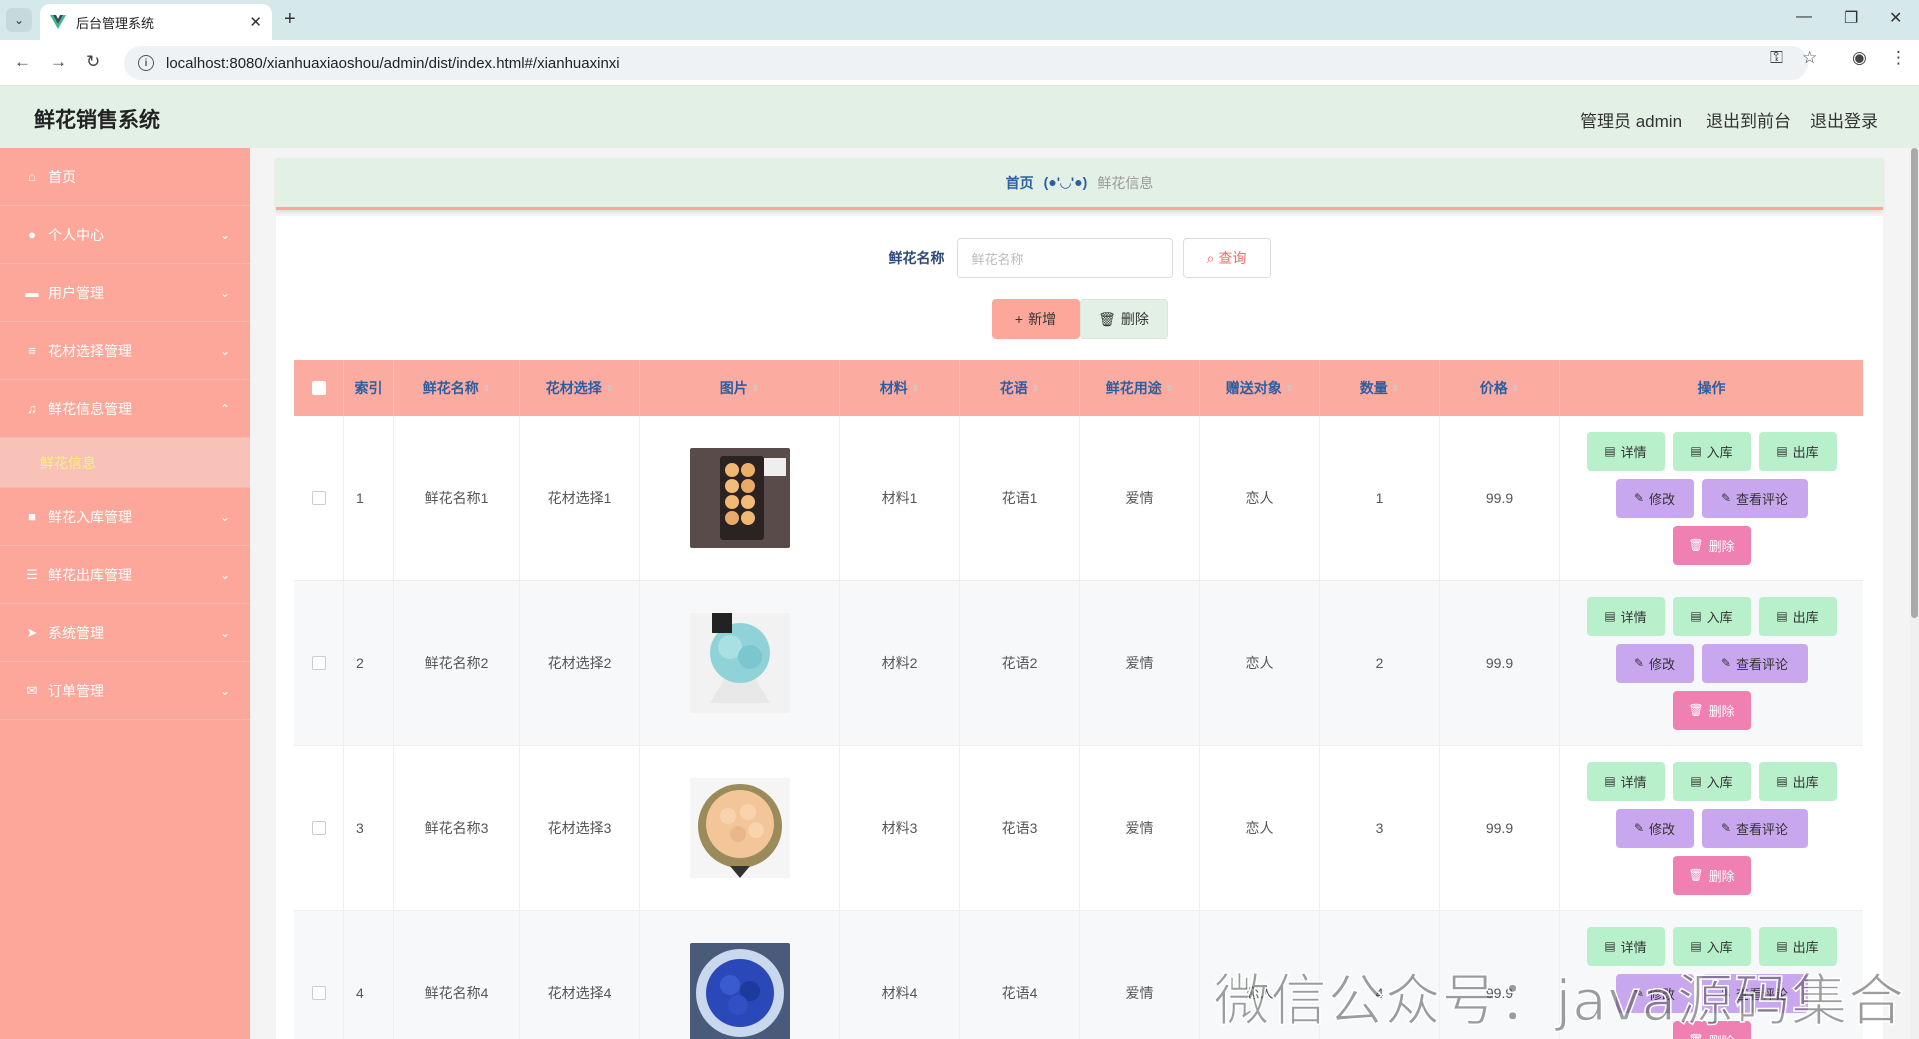  Describe the element at coordinates (1851, 18) in the screenshot. I see `restore-icon: ❐` at that location.